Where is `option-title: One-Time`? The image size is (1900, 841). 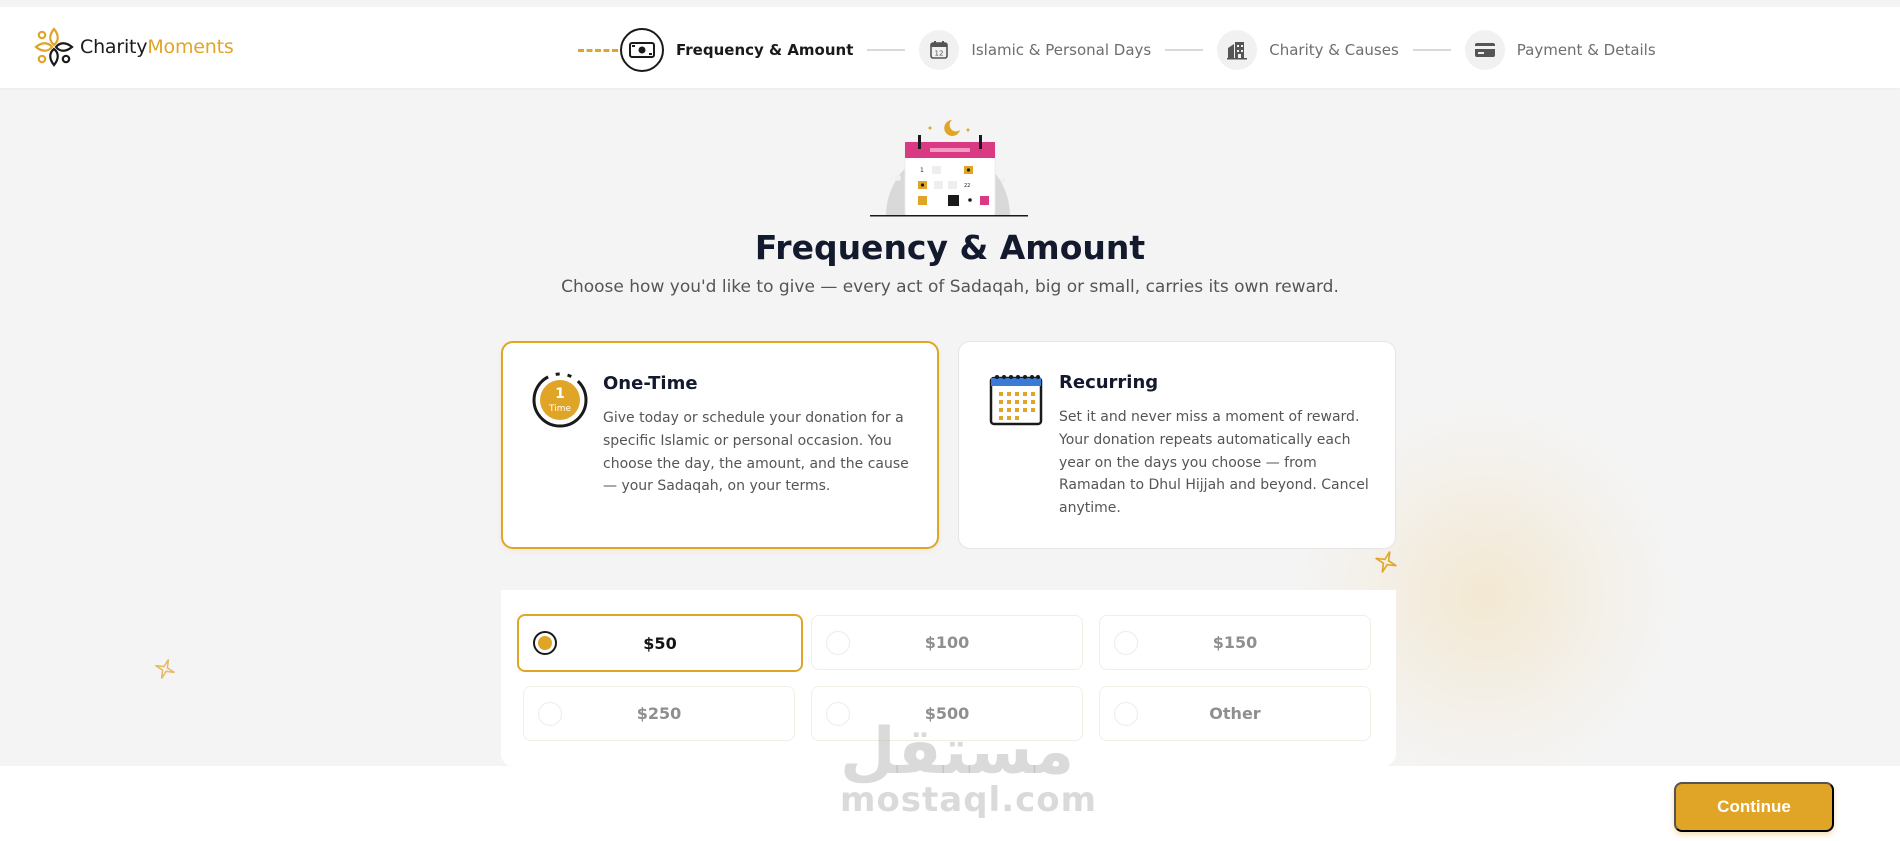
option-title: One-Time is located at coordinates (650, 383).